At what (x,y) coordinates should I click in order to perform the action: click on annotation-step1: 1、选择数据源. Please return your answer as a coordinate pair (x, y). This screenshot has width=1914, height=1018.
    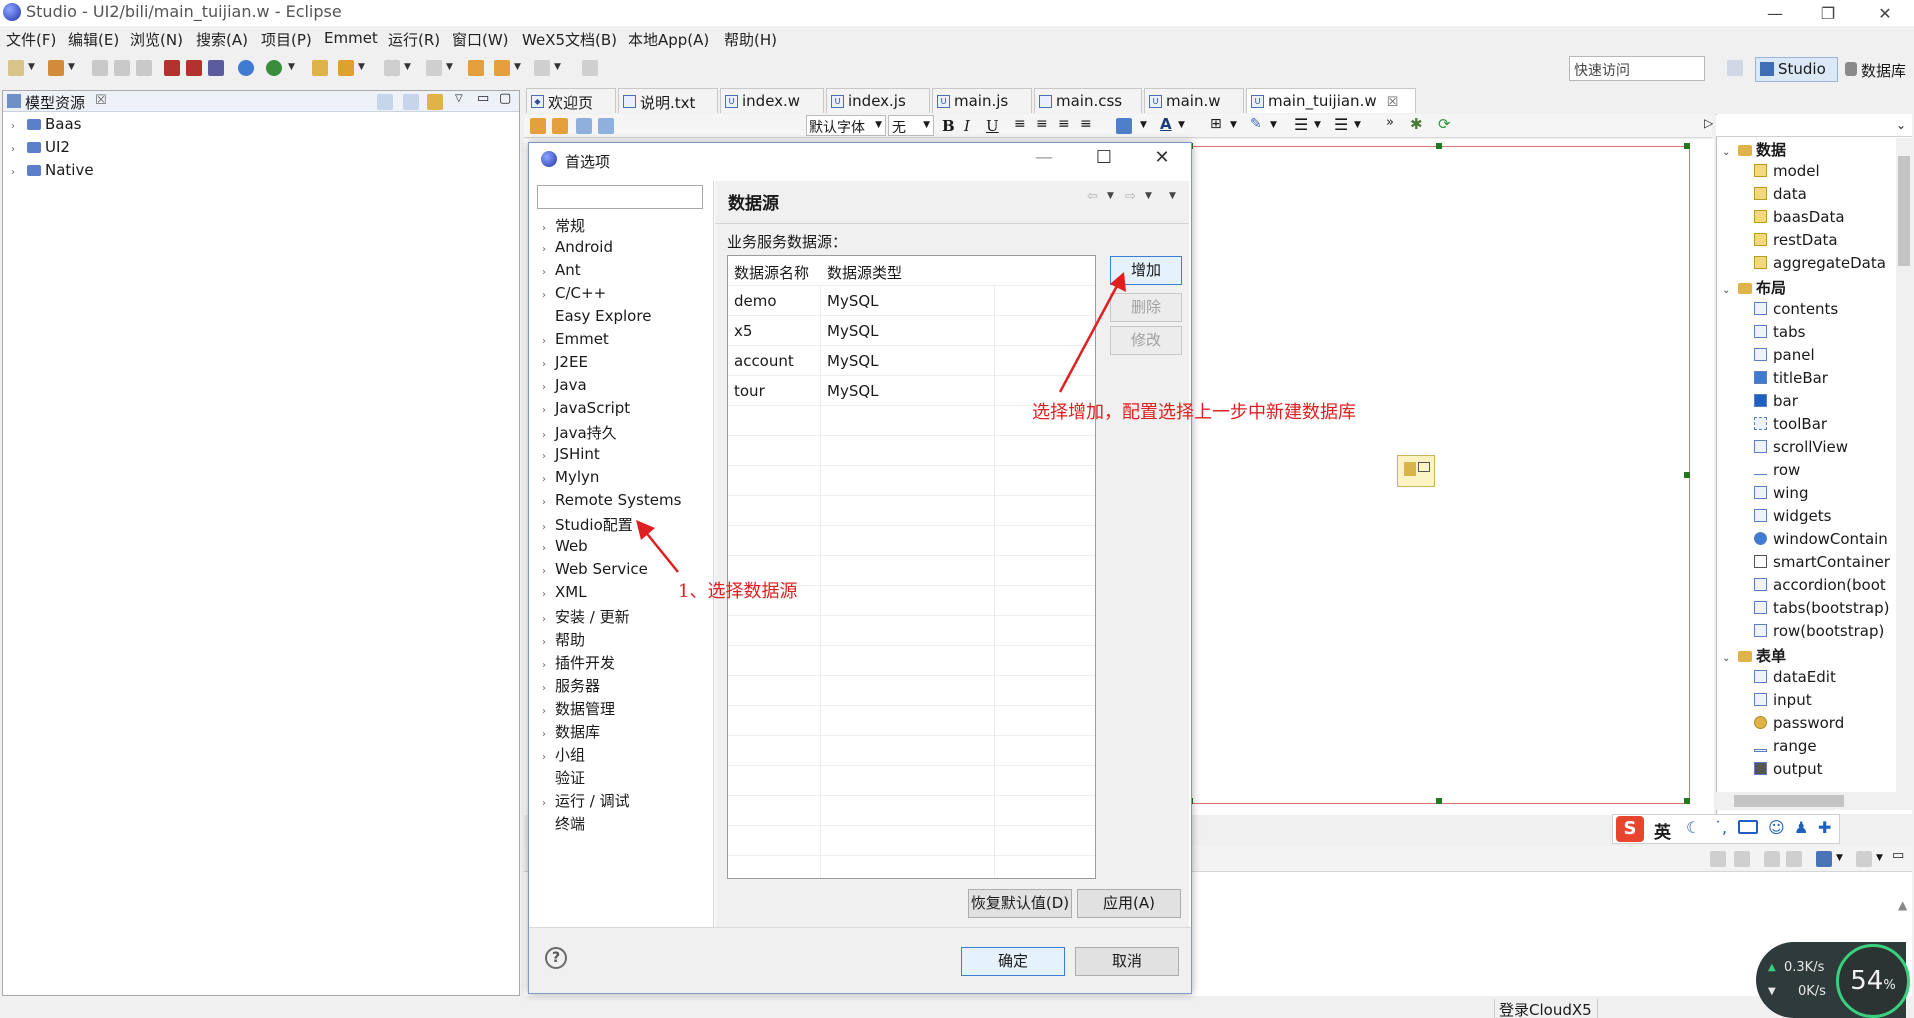
    Looking at the image, I should click on (738, 591).